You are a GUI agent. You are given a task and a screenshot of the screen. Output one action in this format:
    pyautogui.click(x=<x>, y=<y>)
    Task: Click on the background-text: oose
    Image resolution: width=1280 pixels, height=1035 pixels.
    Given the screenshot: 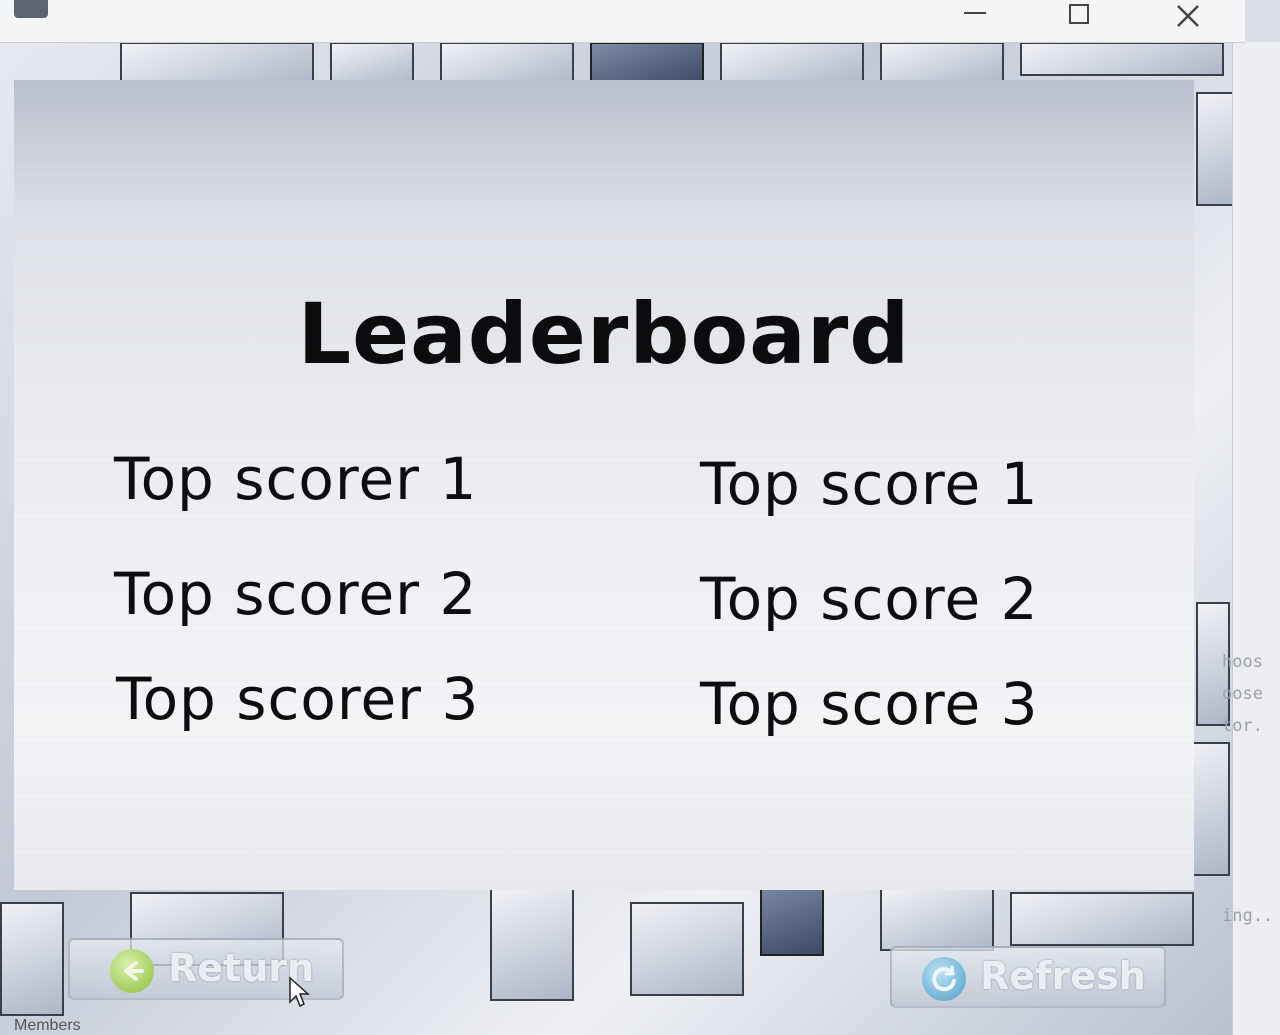 What is the action you would take?
    pyautogui.click(x=1242, y=694)
    